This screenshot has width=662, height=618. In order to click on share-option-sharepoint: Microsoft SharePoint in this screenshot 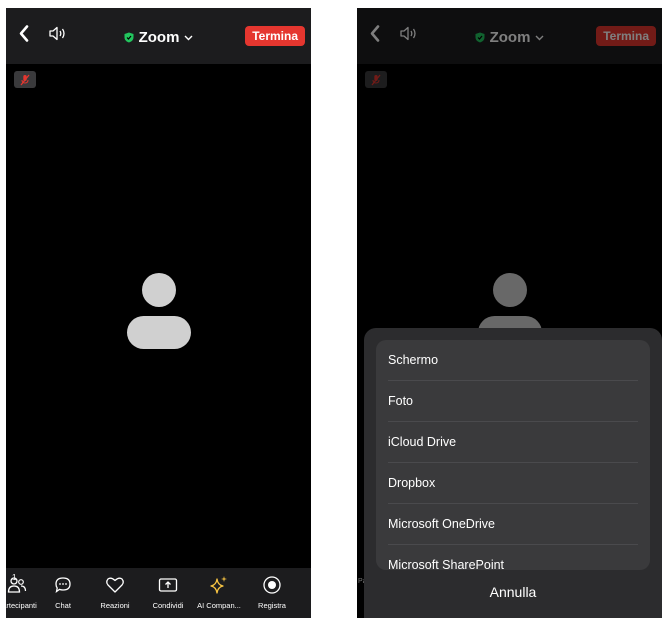, I will do `click(513, 557)`.